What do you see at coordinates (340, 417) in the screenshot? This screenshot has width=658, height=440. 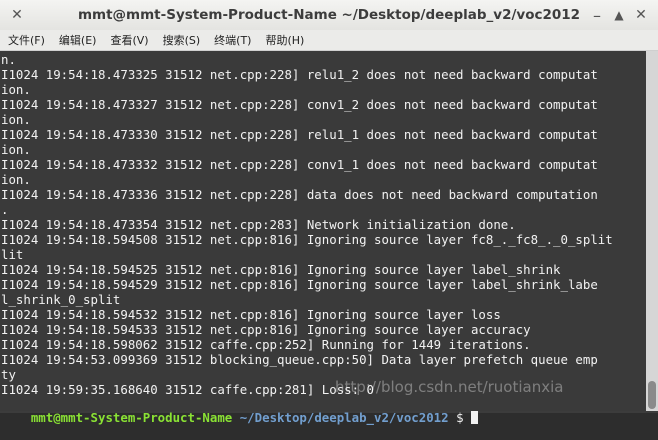 I see `prompt-path: ~/Desktop/deeplab_v2/voc2012` at bounding box center [340, 417].